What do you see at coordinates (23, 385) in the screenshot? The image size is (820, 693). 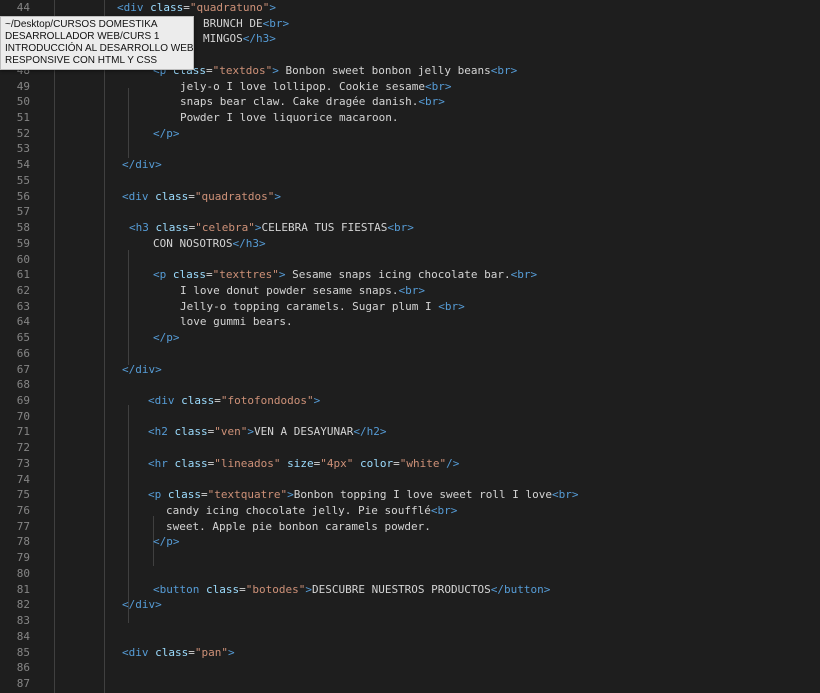 I see `line-number: 68` at bounding box center [23, 385].